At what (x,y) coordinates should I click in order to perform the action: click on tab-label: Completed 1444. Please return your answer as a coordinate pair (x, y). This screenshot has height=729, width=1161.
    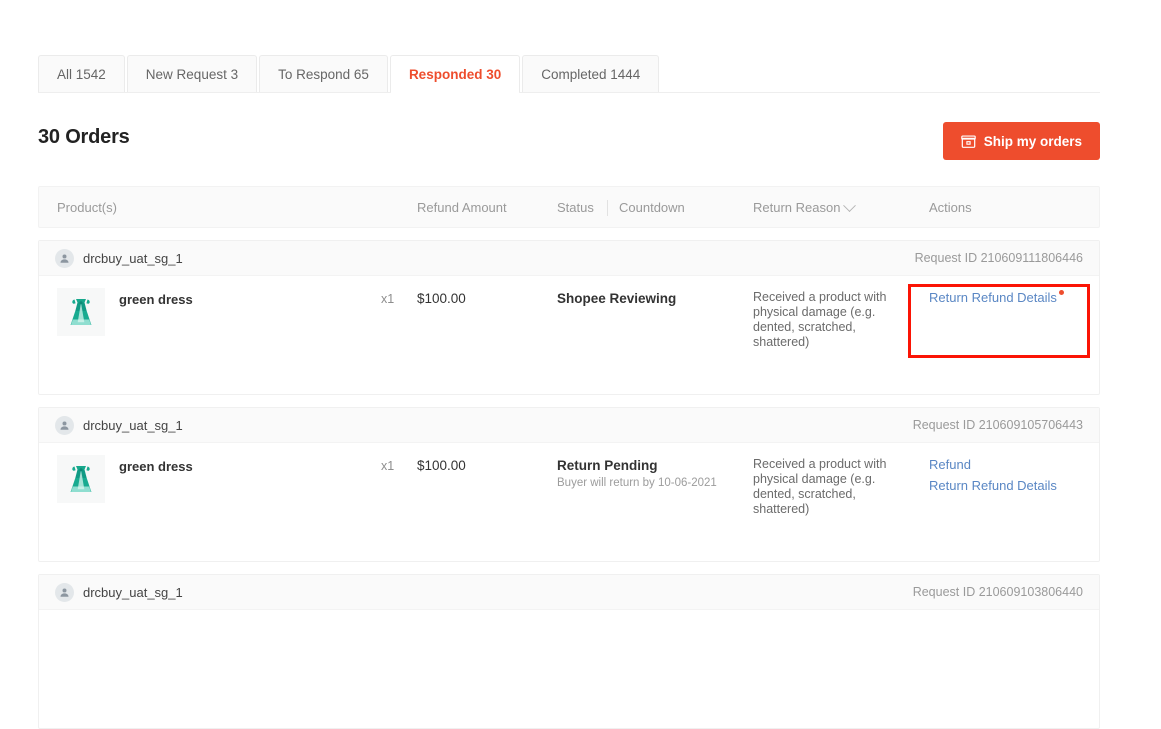
    Looking at the image, I should click on (591, 74).